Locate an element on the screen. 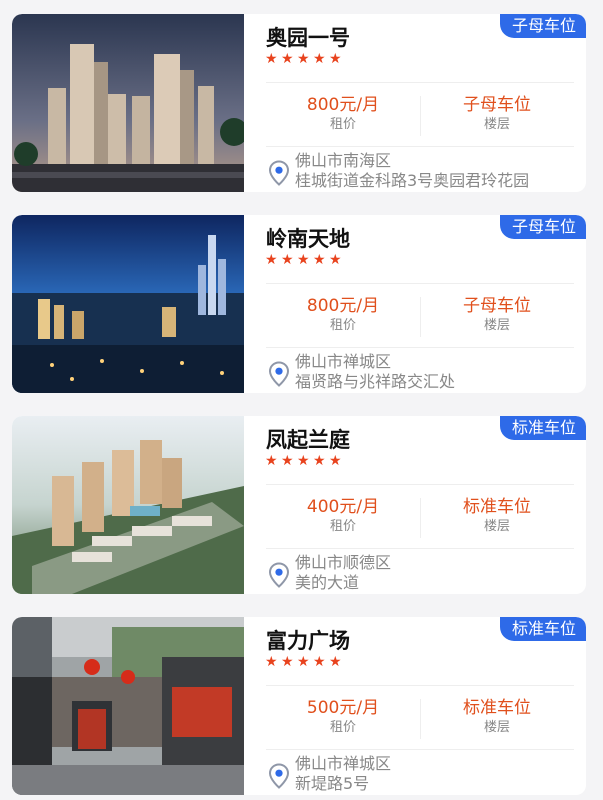 Image resolution: width=603 pixels, height=800 pixels. listing-name: 奥园一号 is located at coordinates (308, 38).